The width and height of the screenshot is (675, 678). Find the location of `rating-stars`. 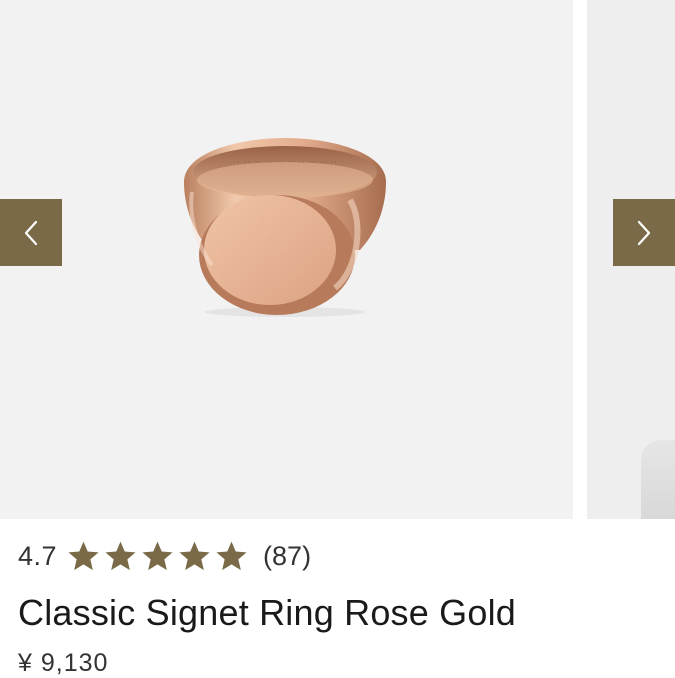

rating-stars is located at coordinates (157, 556).